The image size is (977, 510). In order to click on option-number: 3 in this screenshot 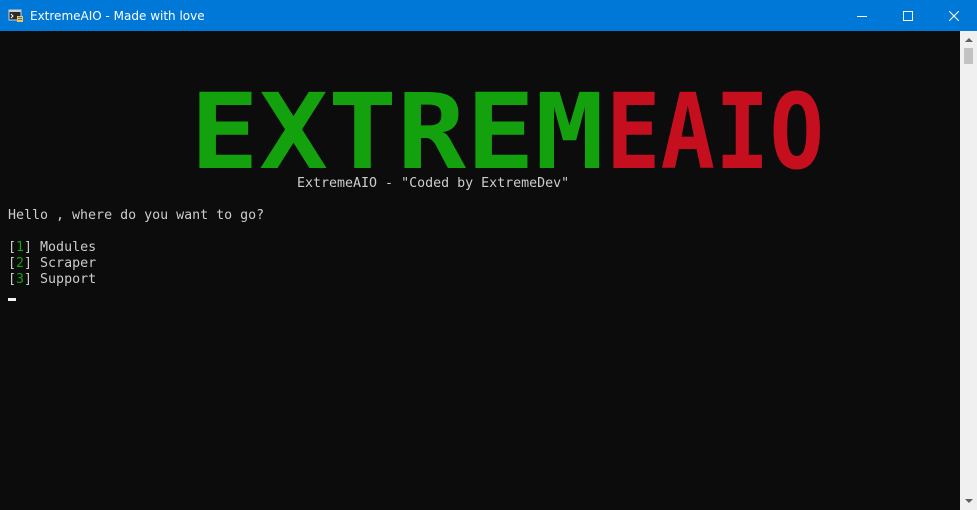, I will do `click(20, 279)`.